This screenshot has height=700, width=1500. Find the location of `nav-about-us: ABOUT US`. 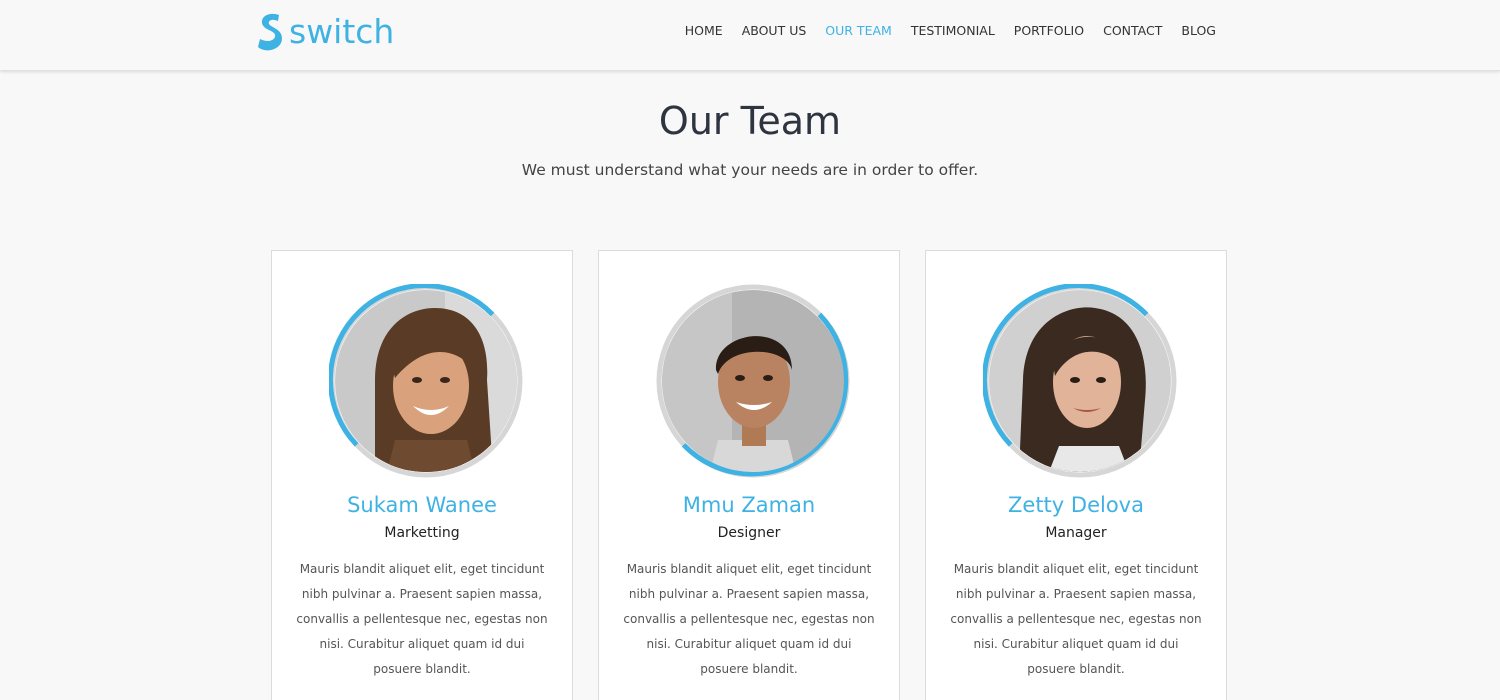

nav-about-us: ABOUT US is located at coordinates (774, 31).